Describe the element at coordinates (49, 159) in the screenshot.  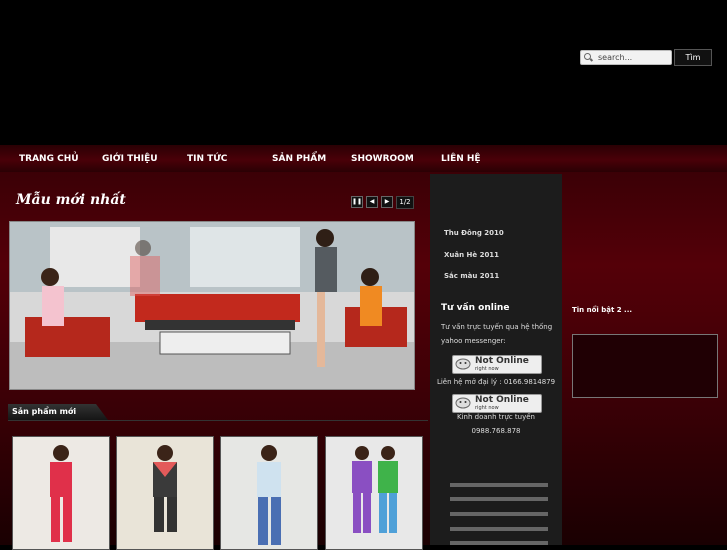
I see `nav-item-home: TRANG CHỦ` at that location.